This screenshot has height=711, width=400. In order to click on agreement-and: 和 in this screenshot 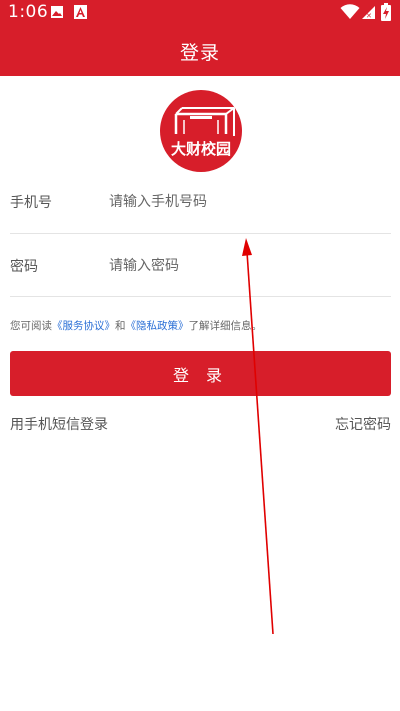, I will do `click(120, 326)`.